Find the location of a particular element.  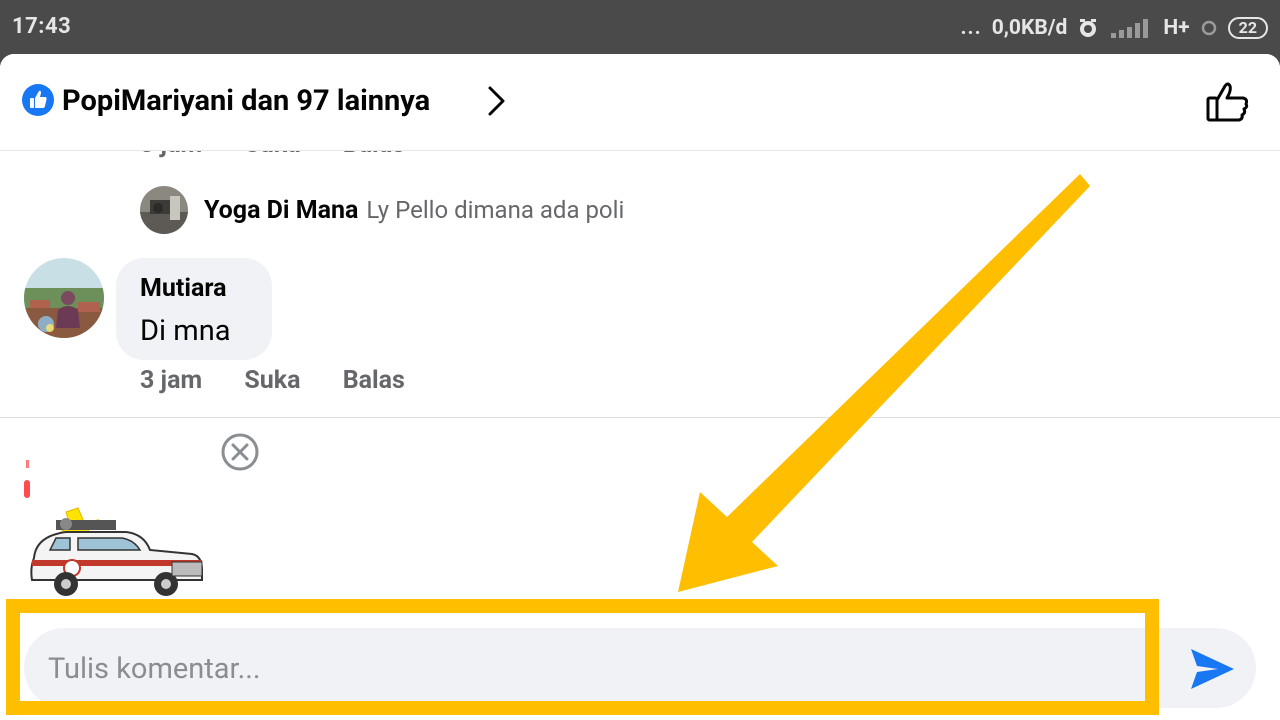

divider is located at coordinates (640, 417).